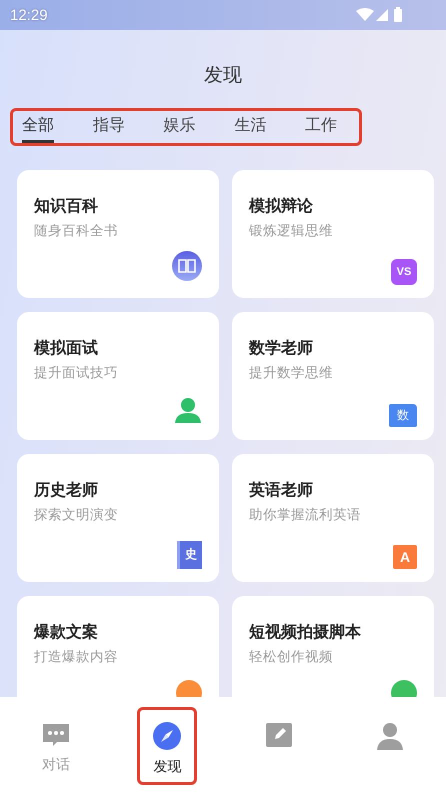  What do you see at coordinates (188, 410) in the screenshot?
I see `person-icon` at bounding box center [188, 410].